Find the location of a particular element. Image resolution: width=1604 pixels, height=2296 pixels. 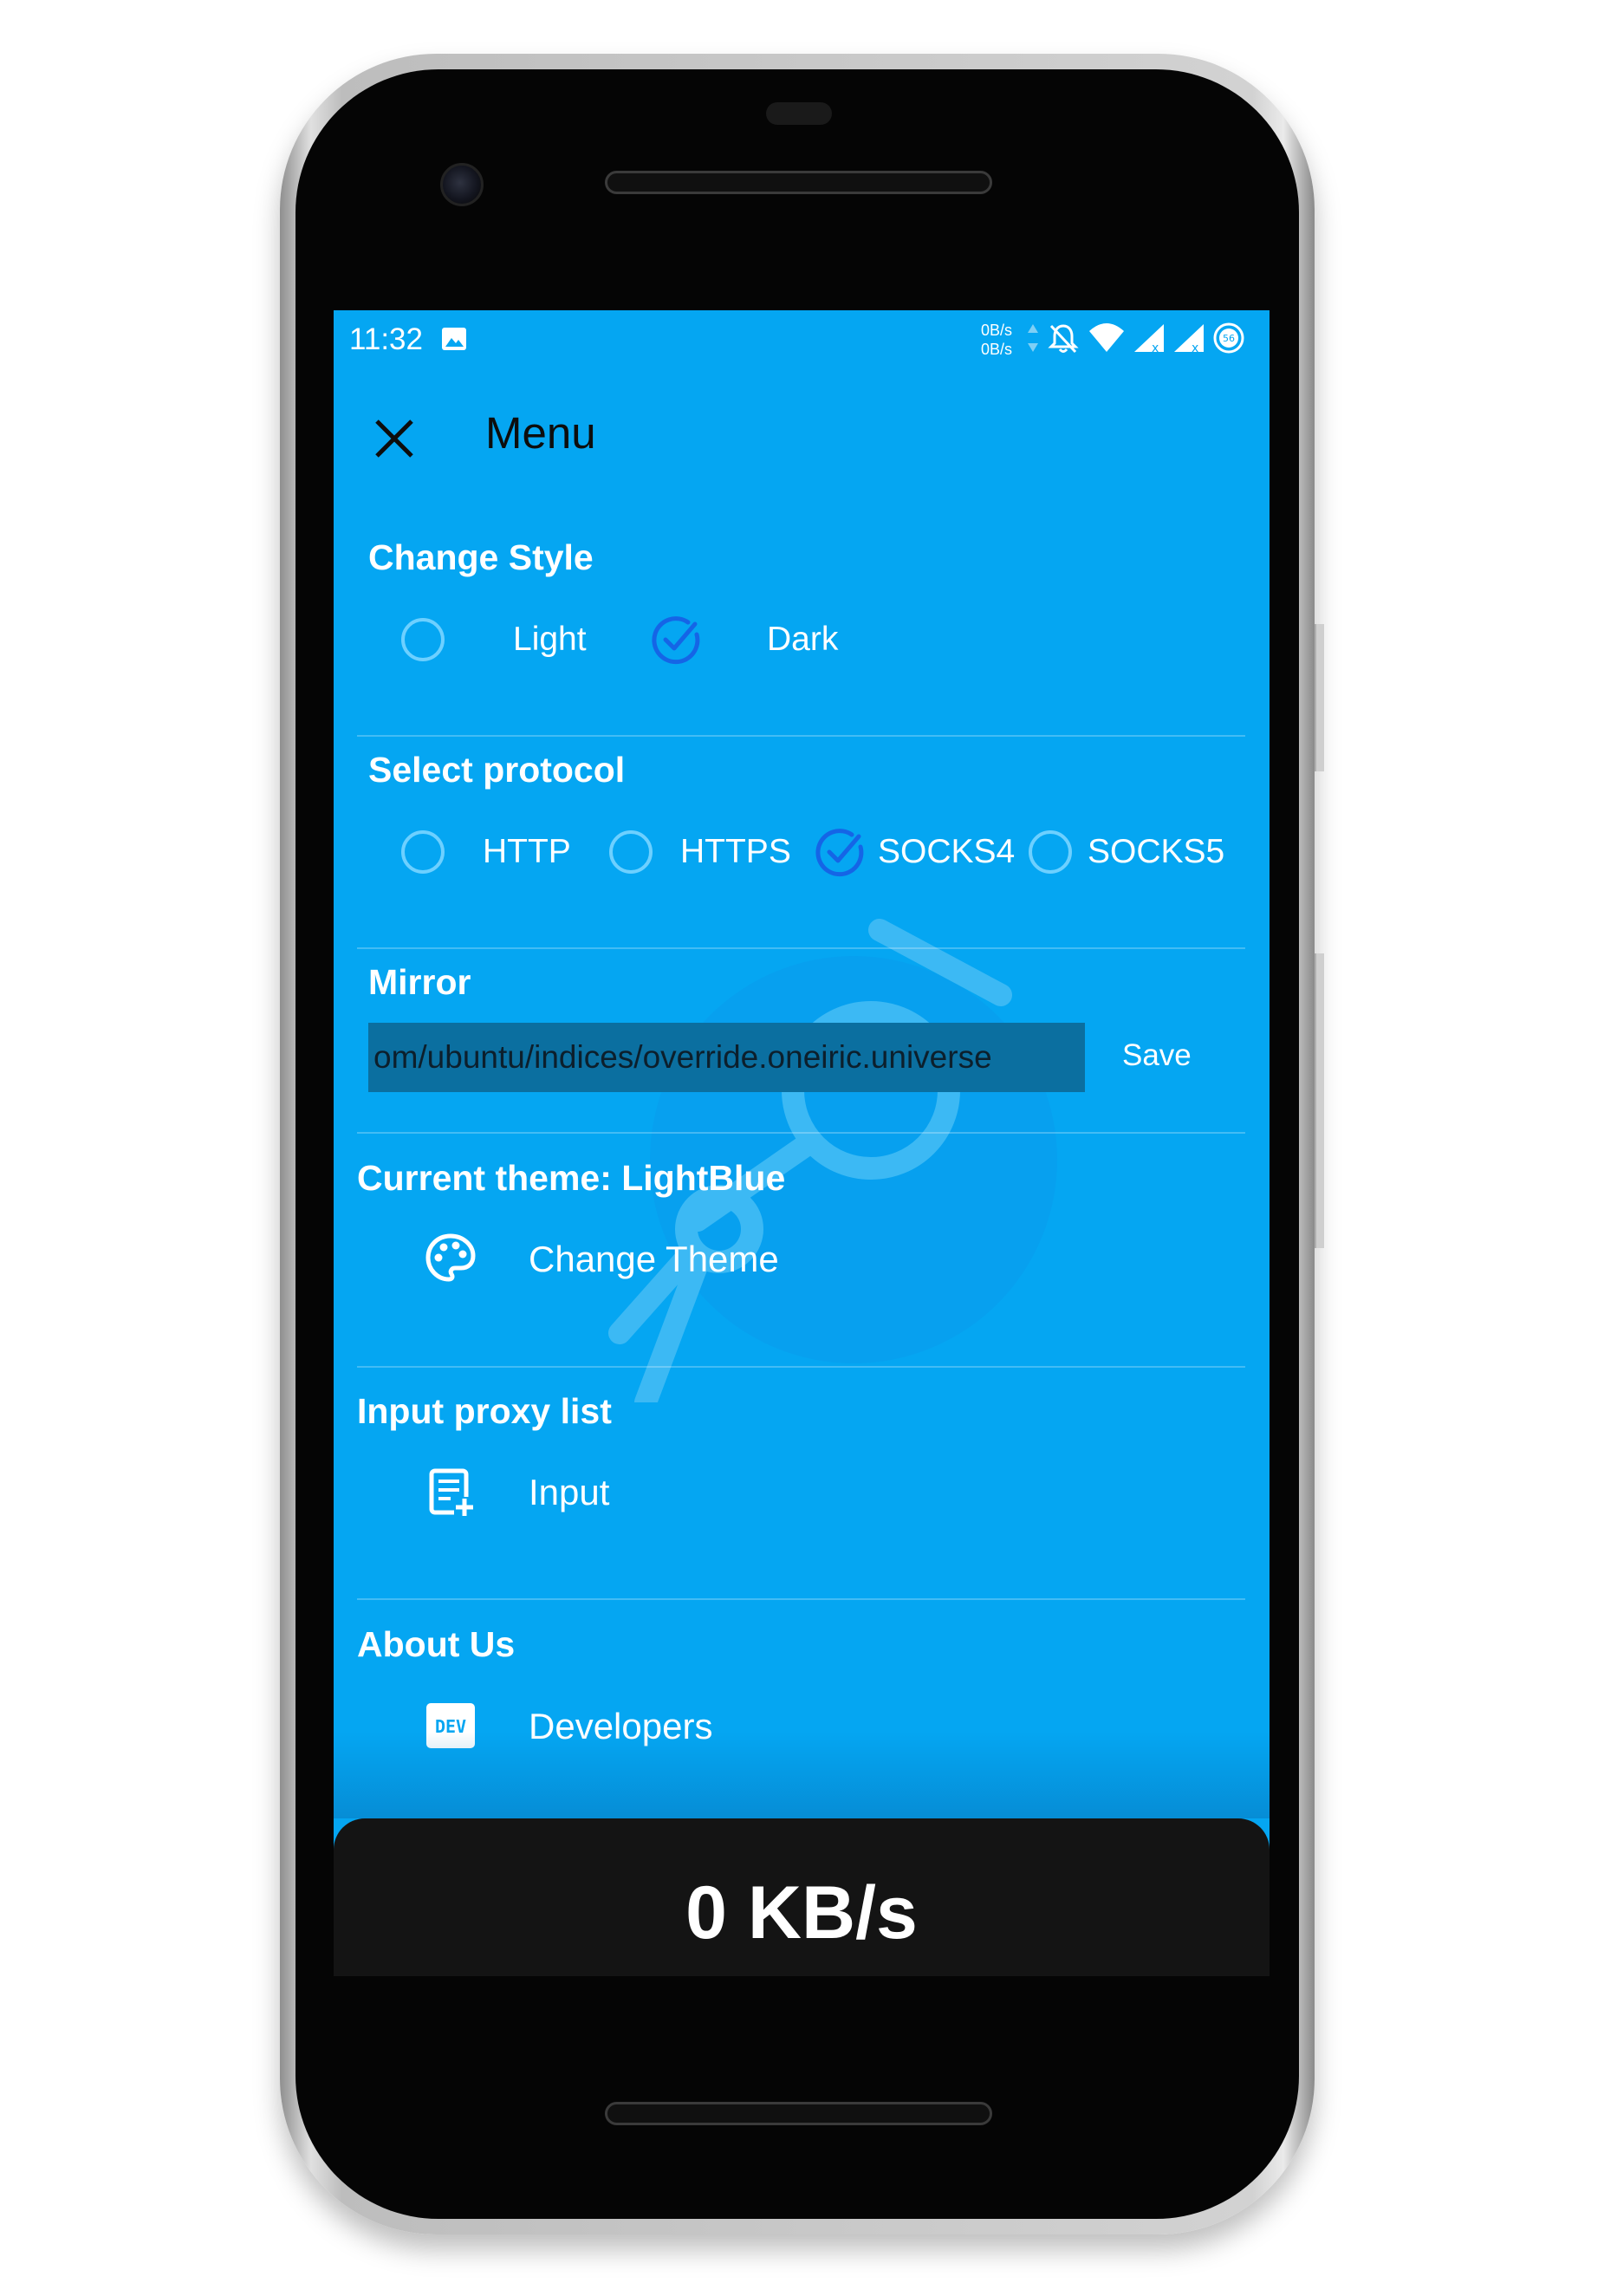

speed-readout: 0 KB/s is located at coordinates (801, 1913).